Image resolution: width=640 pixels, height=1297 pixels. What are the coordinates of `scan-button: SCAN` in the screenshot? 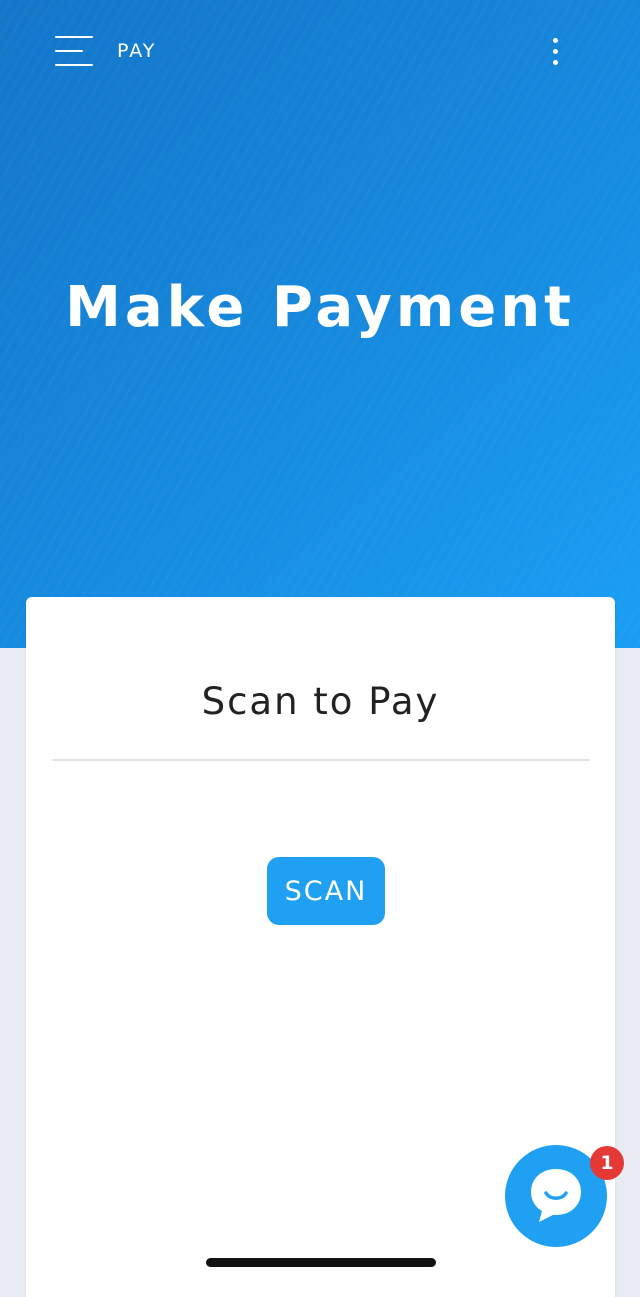 It's located at (326, 891).